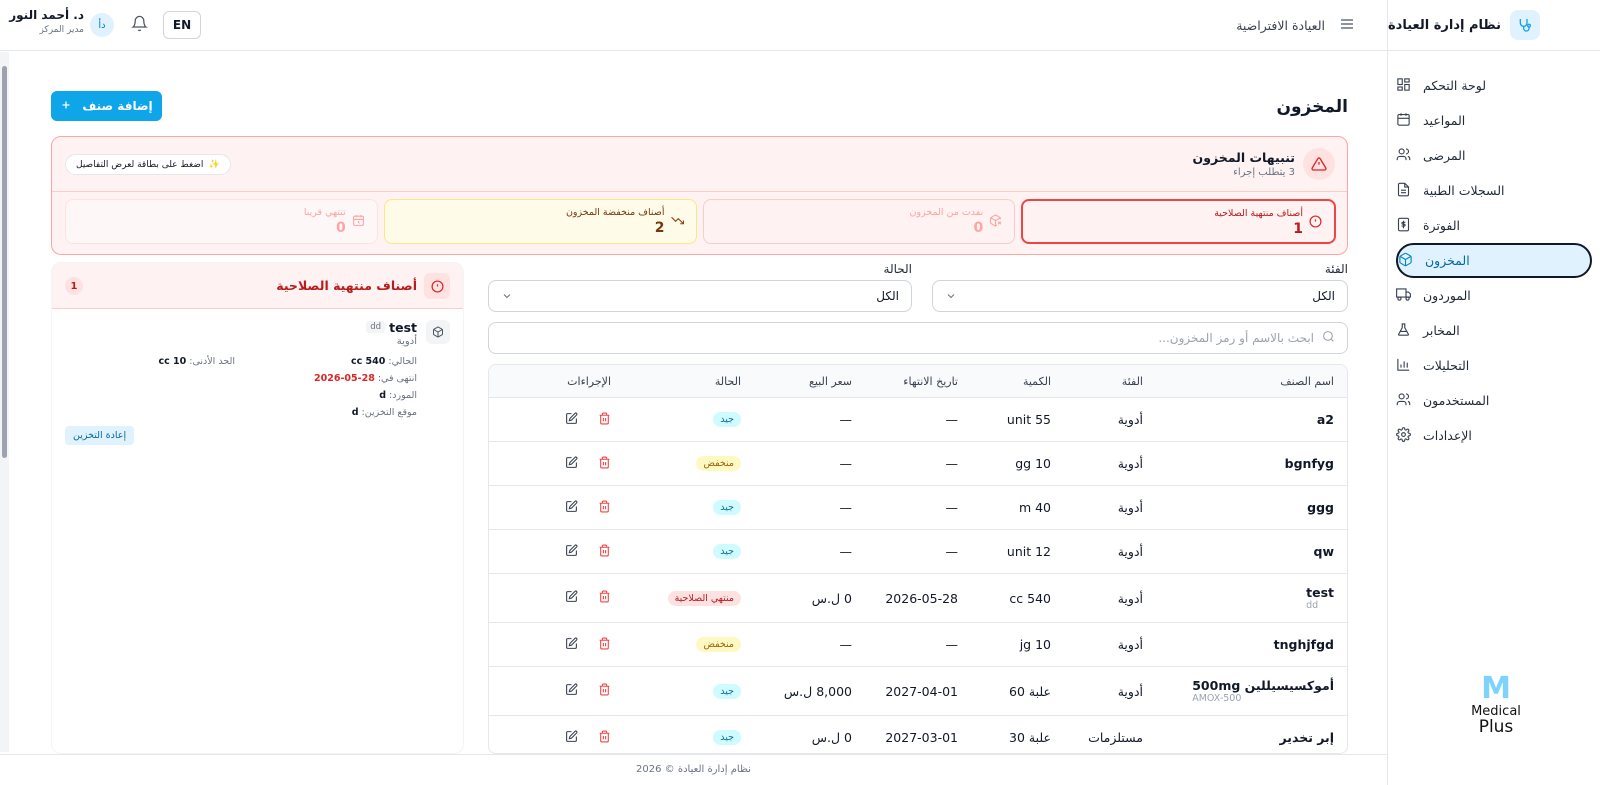 The image size is (1600, 785). Describe the element at coordinates (918, 420) in the screenshot. I see `table-row: a2 أدوية unit 55 — — جيد` at that location.